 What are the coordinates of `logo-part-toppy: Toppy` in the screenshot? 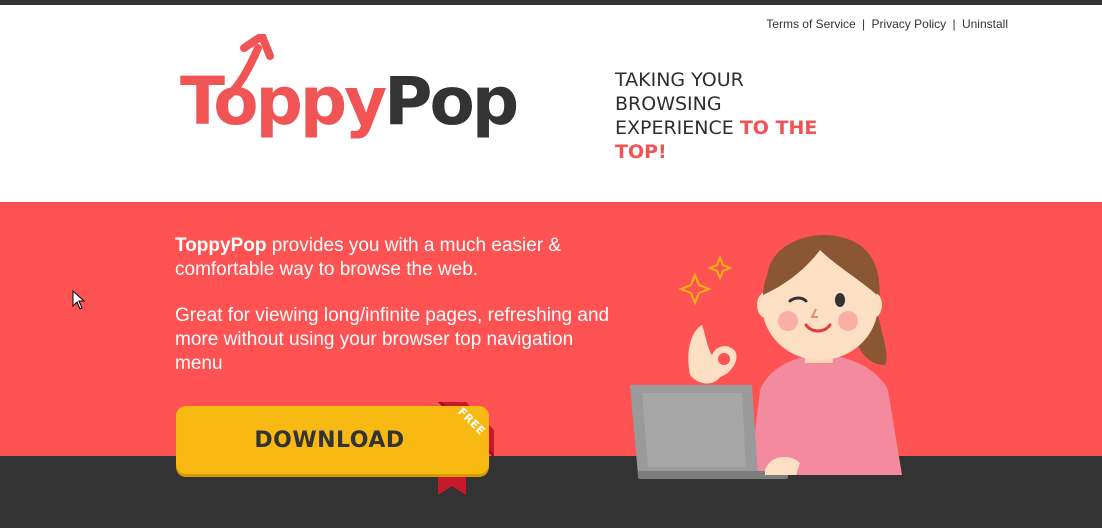 It's located at (283, 101).